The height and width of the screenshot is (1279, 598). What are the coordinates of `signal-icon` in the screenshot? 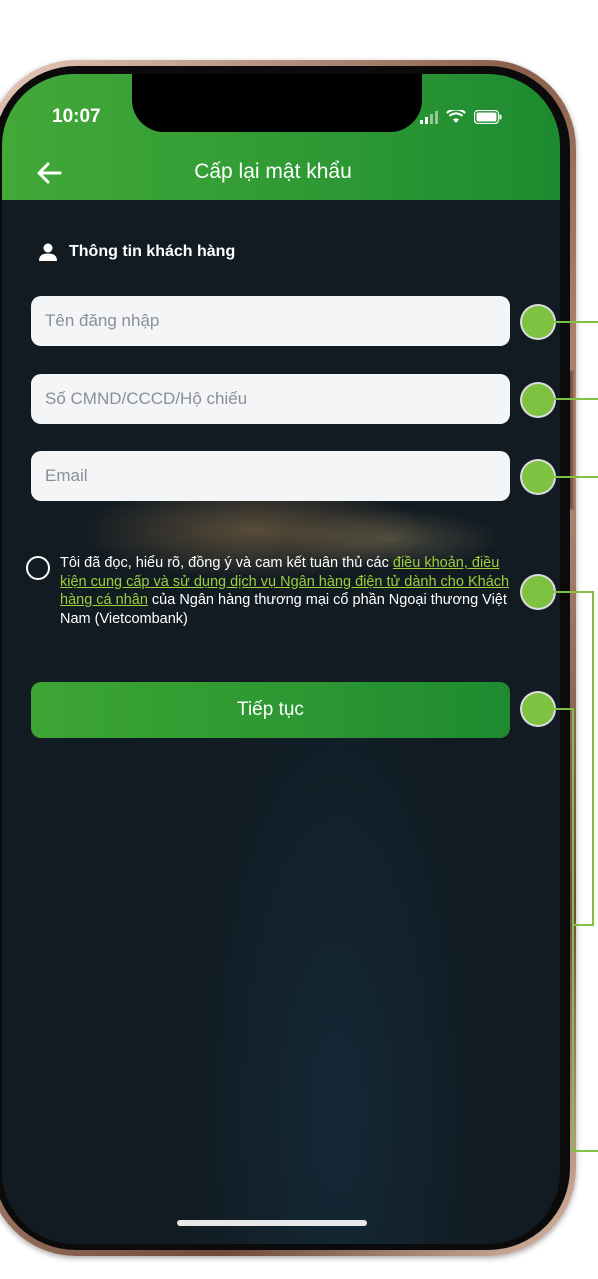 It's located at (429, 117).